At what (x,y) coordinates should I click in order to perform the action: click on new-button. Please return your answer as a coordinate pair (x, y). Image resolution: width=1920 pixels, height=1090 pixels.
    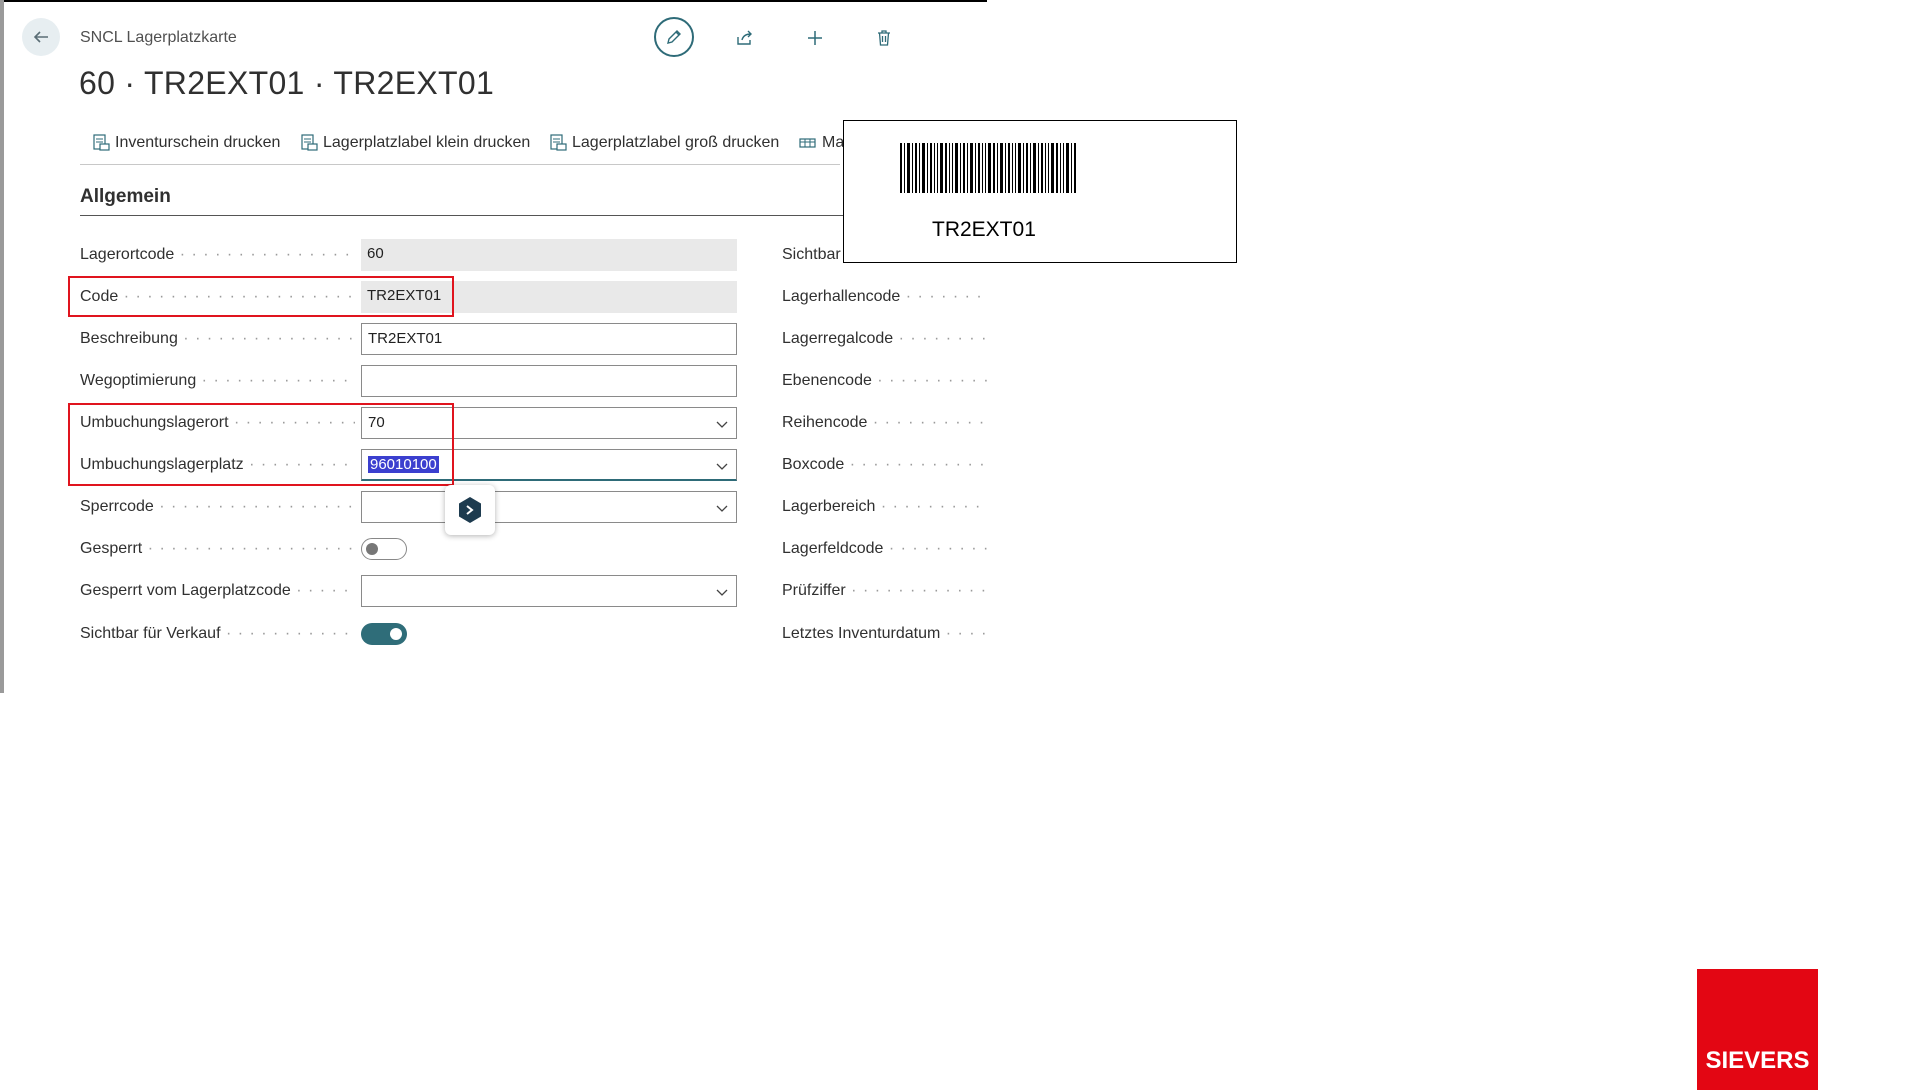
    Looking at the image, I should click on (815, 38).